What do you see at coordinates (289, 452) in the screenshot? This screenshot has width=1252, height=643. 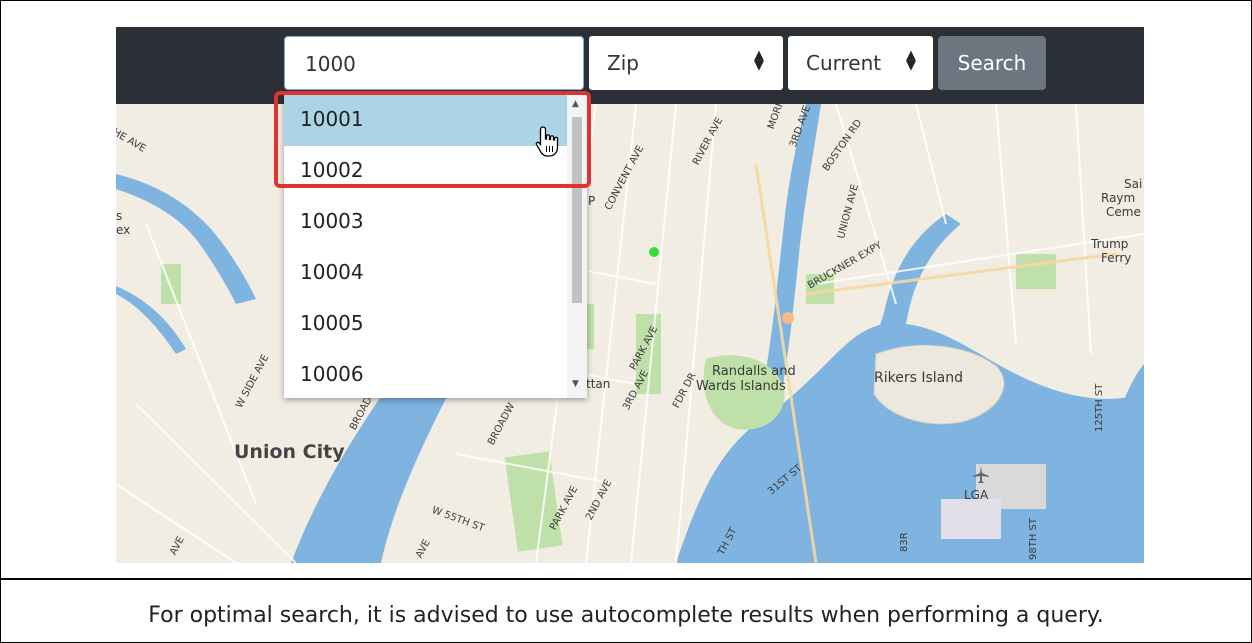 I see `map-label-union-city: Union City` at bounding box center [289, 452].